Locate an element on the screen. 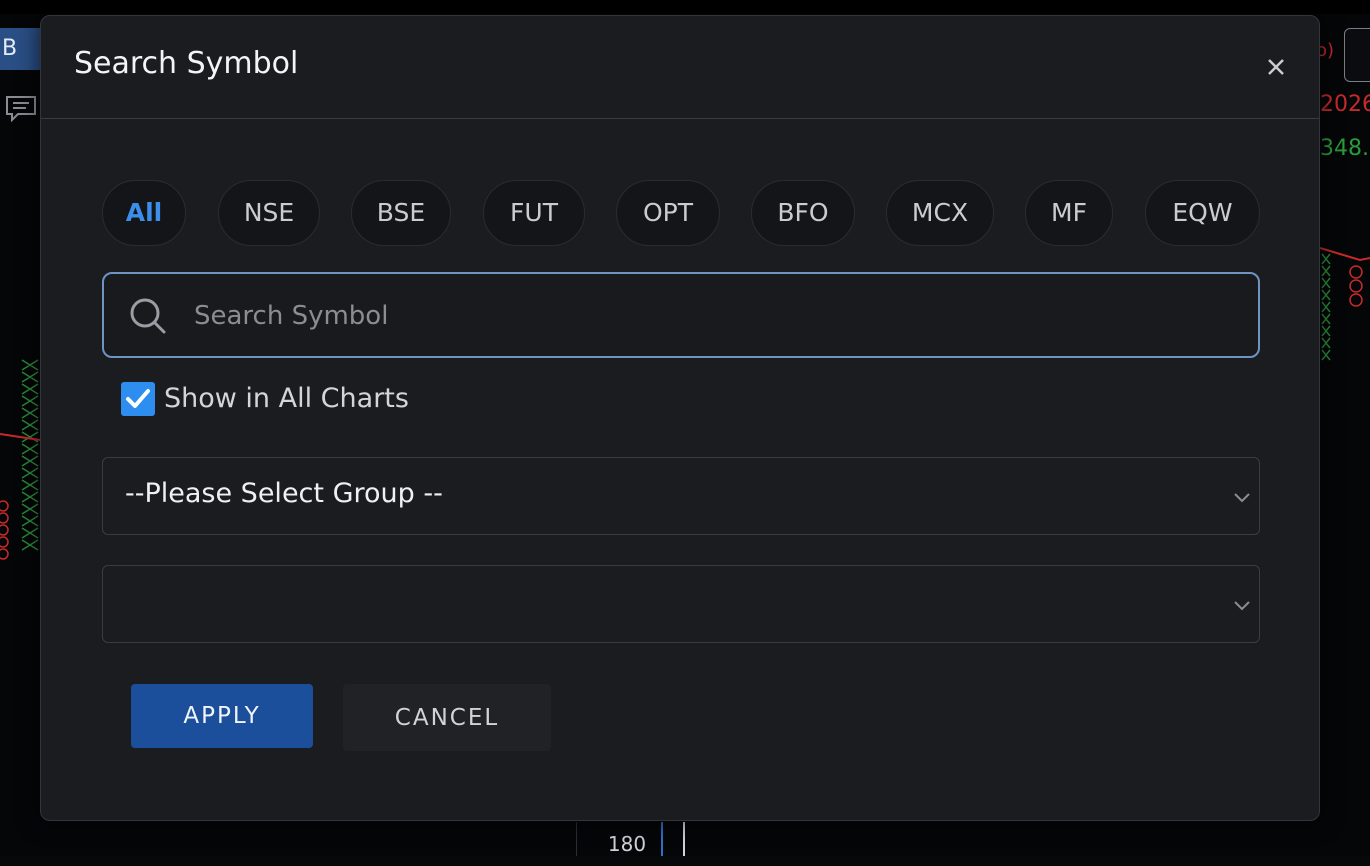  search-field is located at coordinates (681, 315).